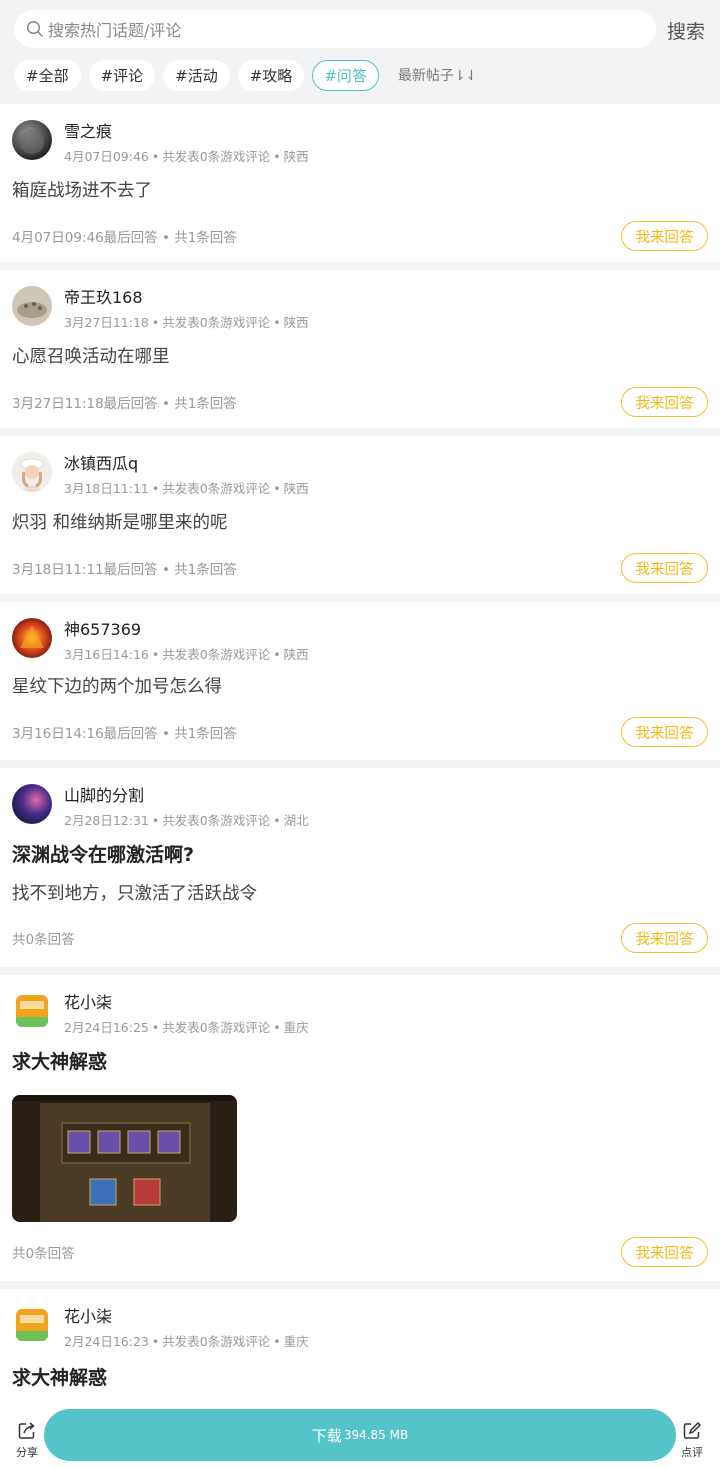 The image size is (720, 1467). I want to click on download-label: 下载, so click(326, 1435).